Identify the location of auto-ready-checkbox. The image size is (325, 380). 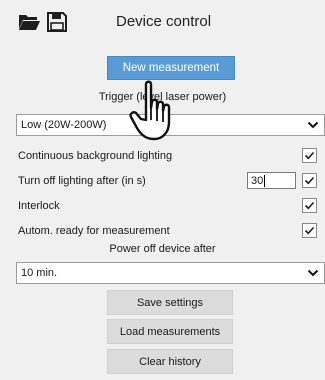
(309, 230).